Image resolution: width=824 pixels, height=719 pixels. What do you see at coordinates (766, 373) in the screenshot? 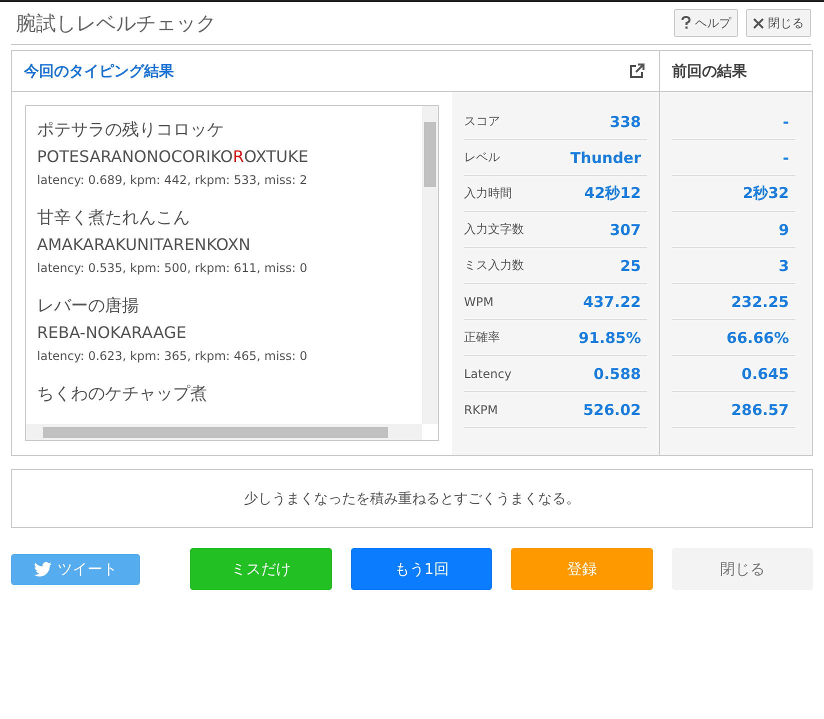
I see `stat-value: 0.645` at bounding box center [766, 373].